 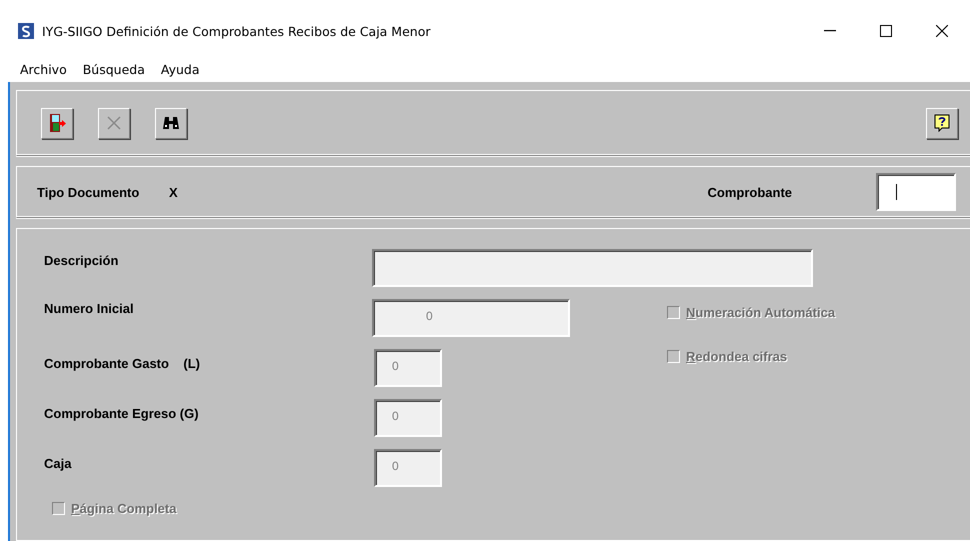 What do you see at coordinates (886, 31) in the screenshot?
I see `maximize-icon` at bounding box center [886, 31].